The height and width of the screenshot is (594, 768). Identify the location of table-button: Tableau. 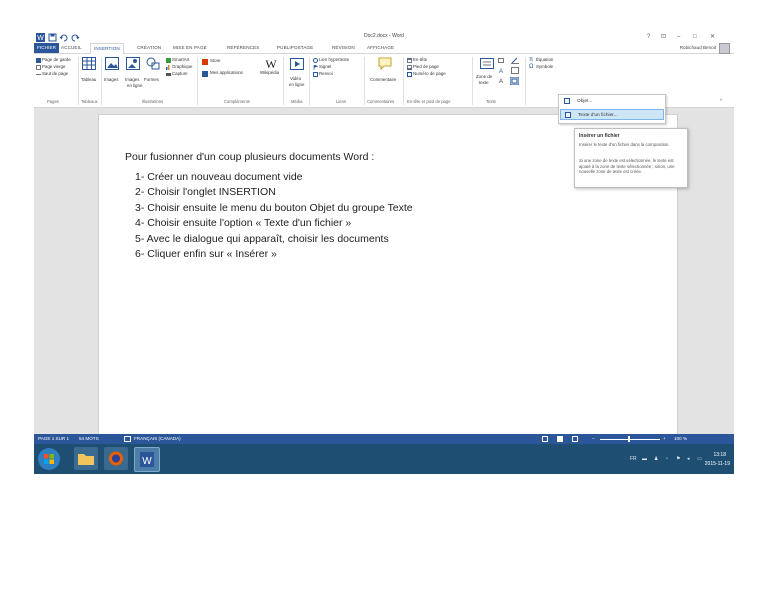
(88, 80).